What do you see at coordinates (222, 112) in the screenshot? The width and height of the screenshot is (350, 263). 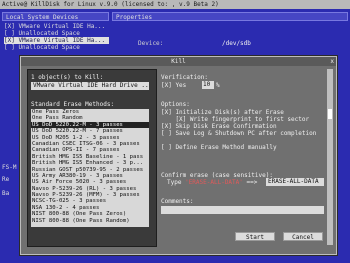 I see `option-initialize-disk: [X] Initialize Disk(s) after Erase` at bounding box center [222, 112].